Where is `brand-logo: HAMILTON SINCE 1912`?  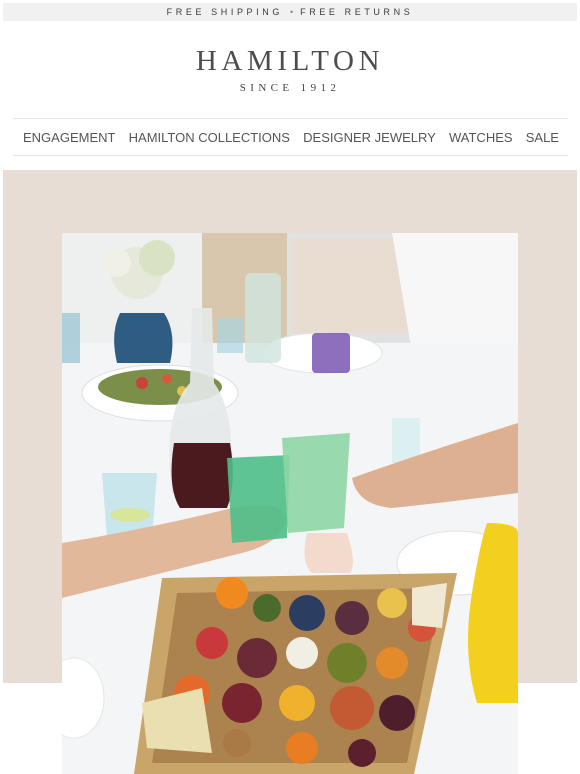
brand-logo: HAMILTON SINCE 1912 is located at coordinates (290, 69).